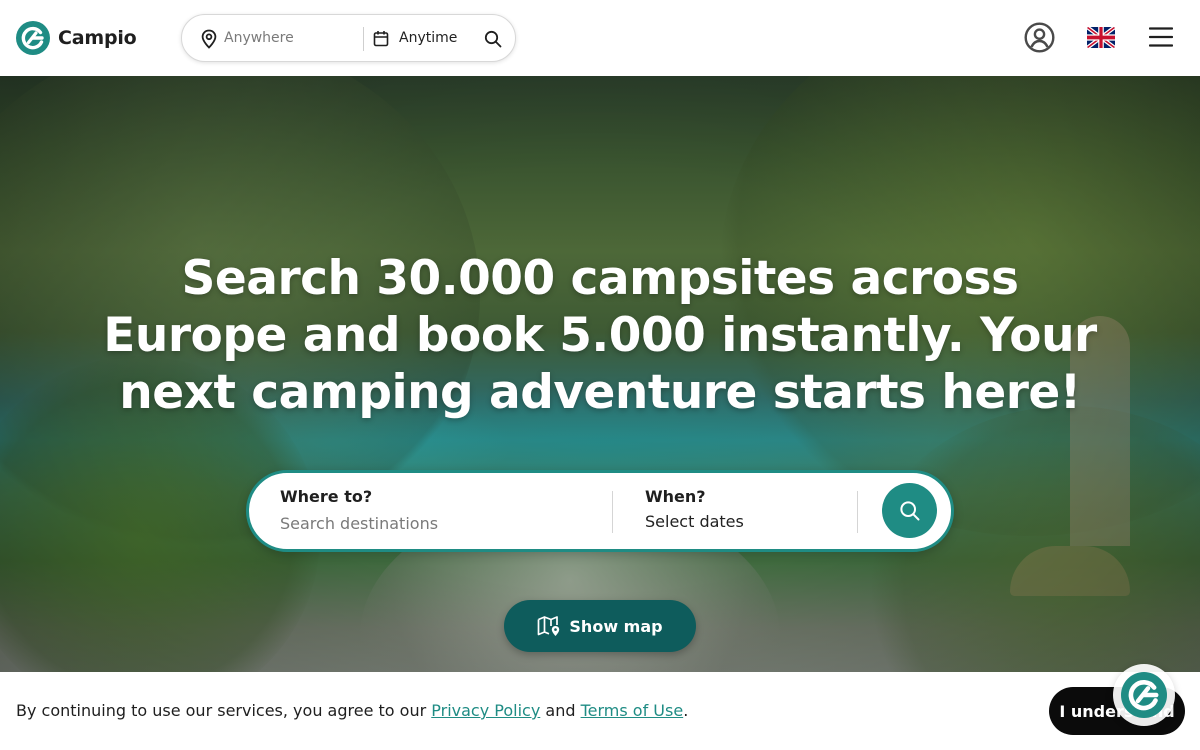 Image resolution: width=1200 pixels, height=750 pixels. Describe the element at coordinates (348, 38) in the screenshot. I see `header-search-bar: Anywhere Anytime` at that location.